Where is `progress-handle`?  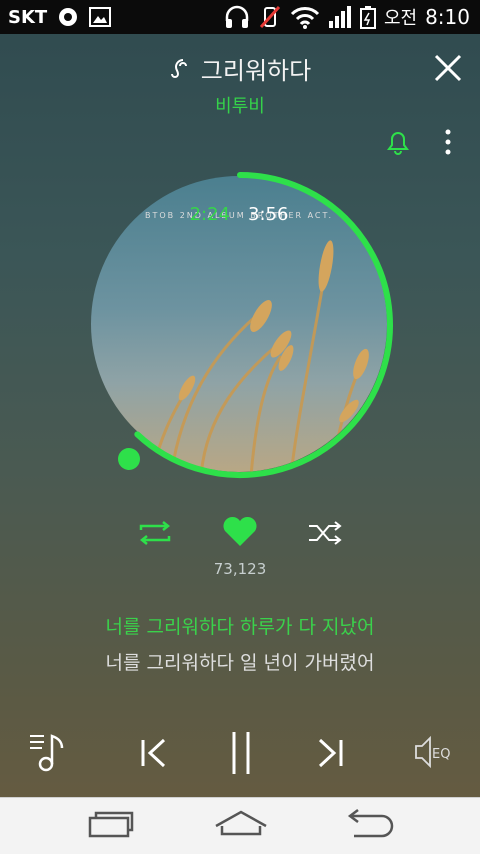
progress-handle is located at coordinates (129, 459).